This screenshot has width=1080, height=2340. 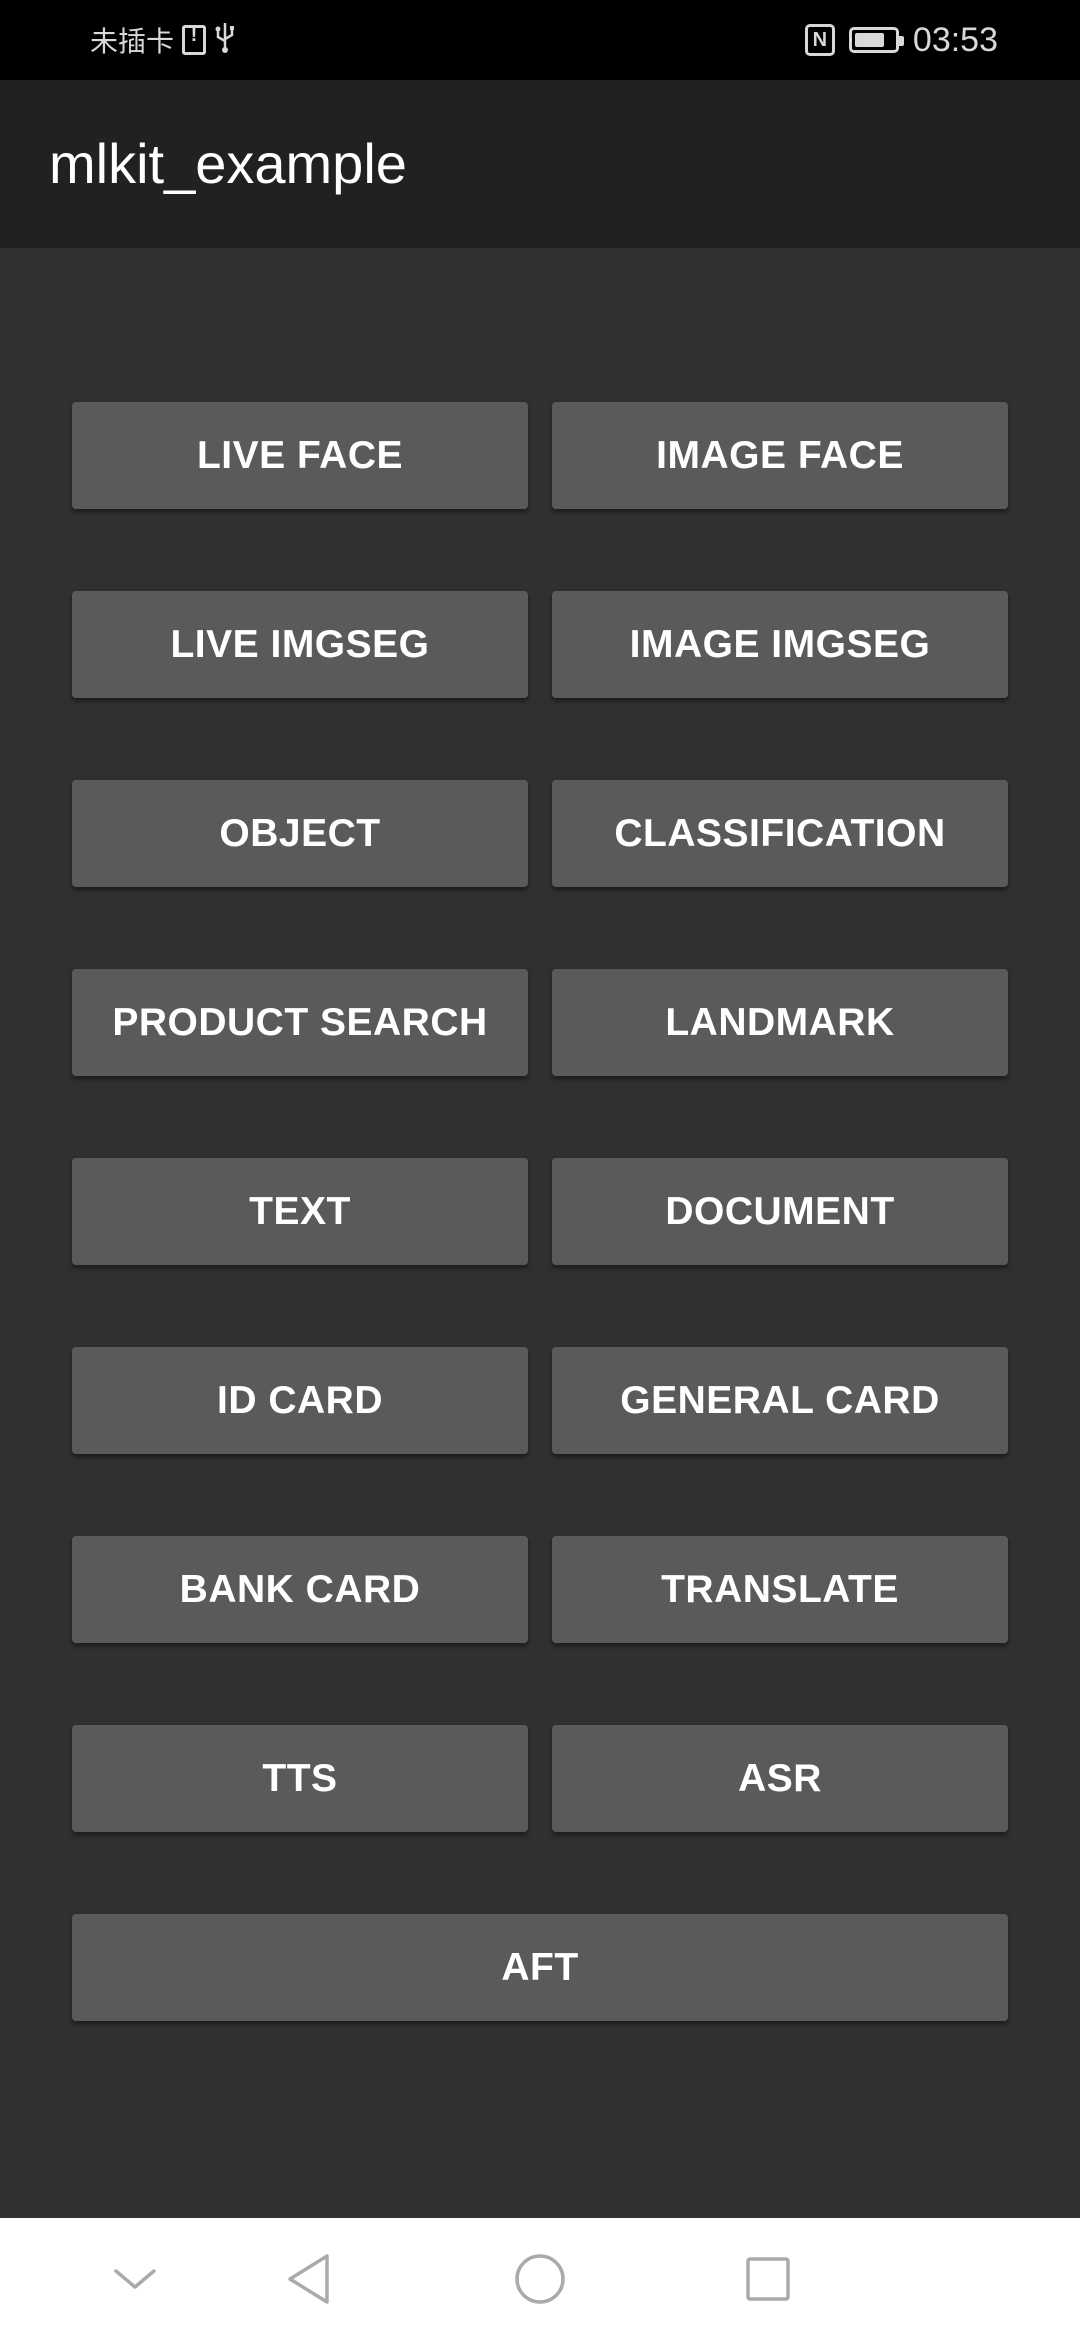 What do you see at coordinates (300, 1022) in the screenshot?
I see `product-search-button: PRODUCT SEARCH` at bounding box center [300, 1022].